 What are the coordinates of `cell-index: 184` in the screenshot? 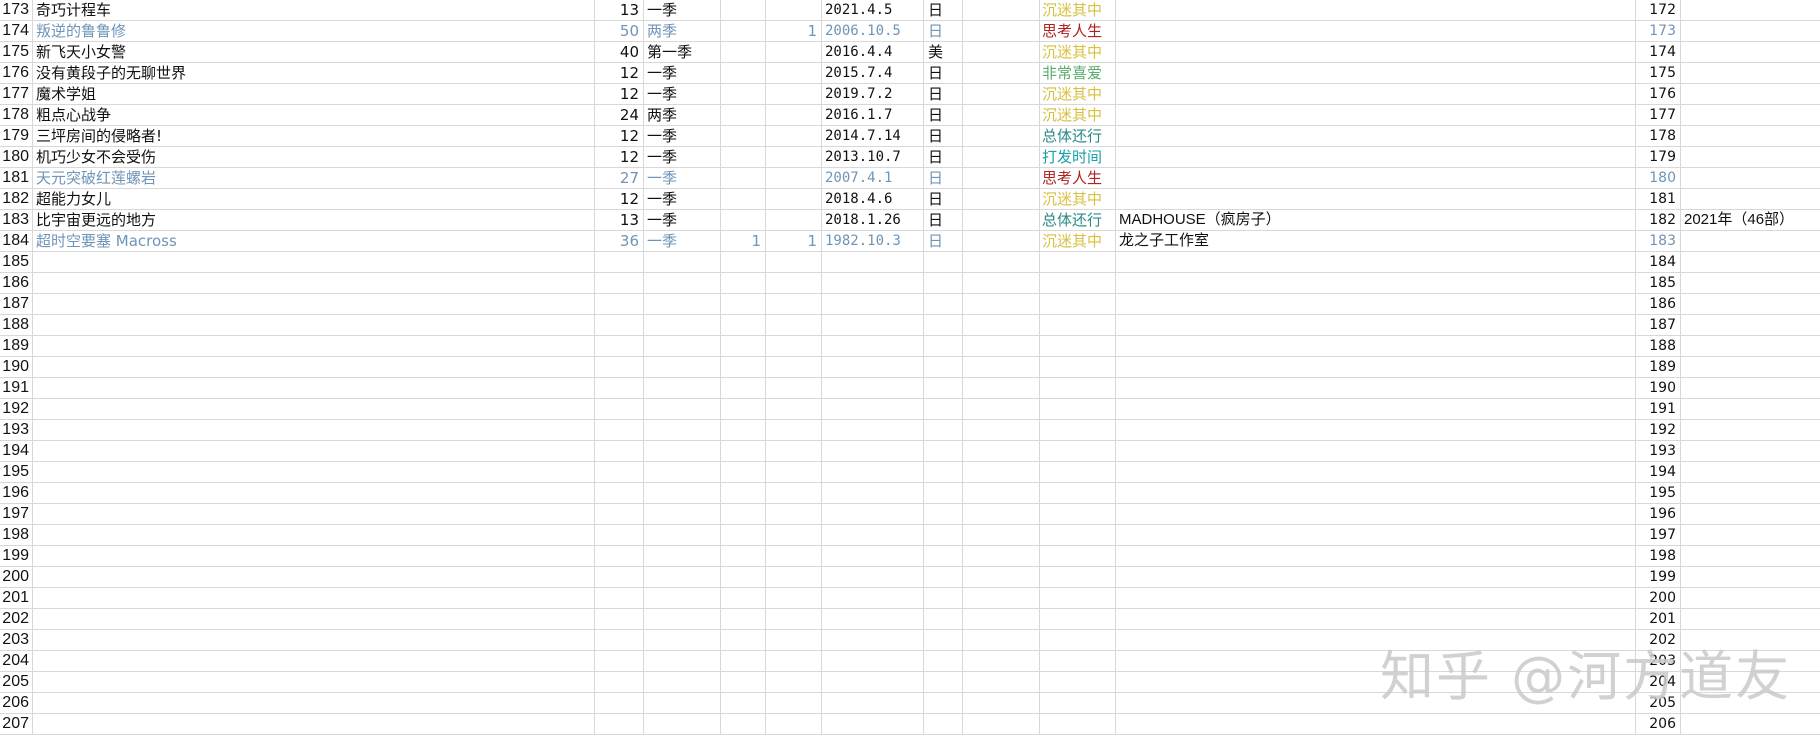 It's located at (1658, 262).